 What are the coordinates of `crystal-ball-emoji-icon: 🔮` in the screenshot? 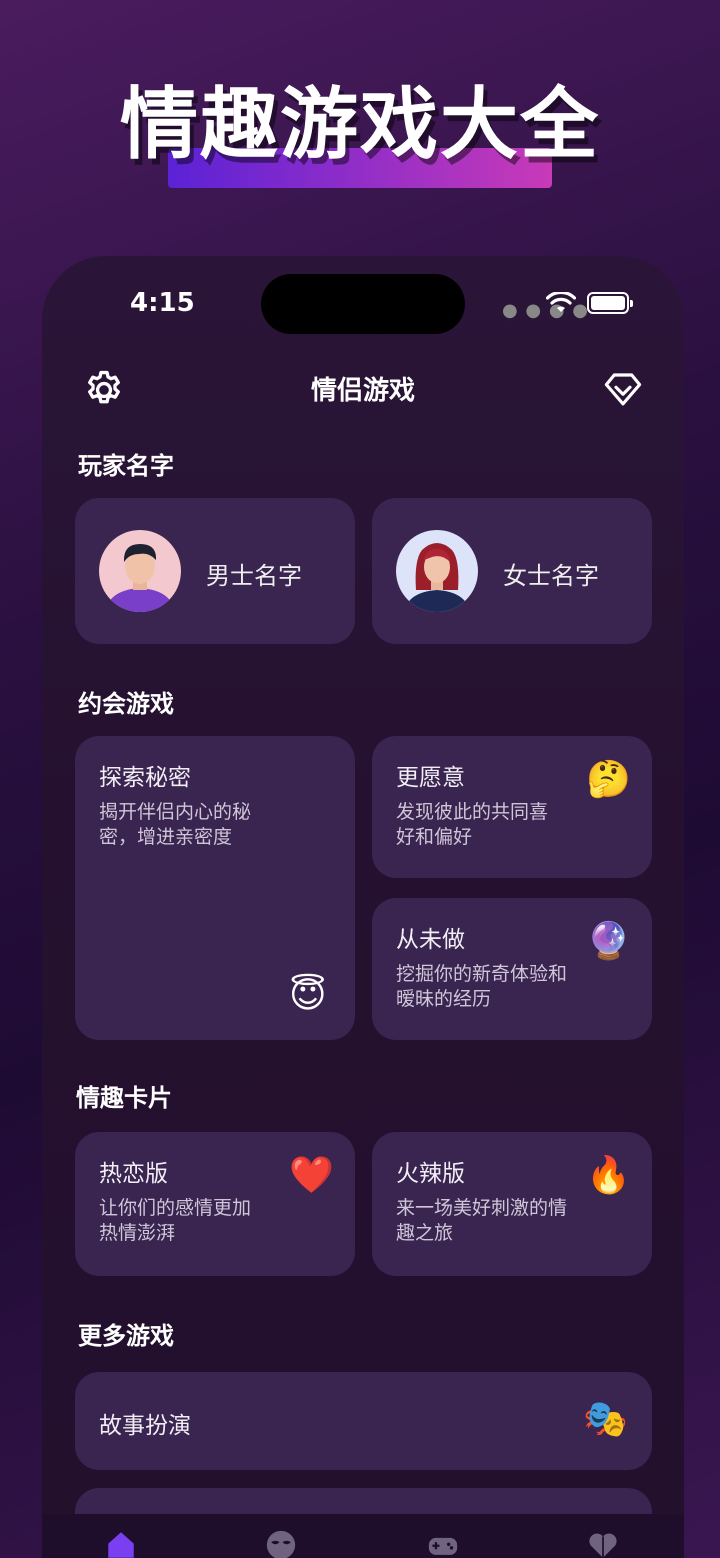 It's located at (608, 941).